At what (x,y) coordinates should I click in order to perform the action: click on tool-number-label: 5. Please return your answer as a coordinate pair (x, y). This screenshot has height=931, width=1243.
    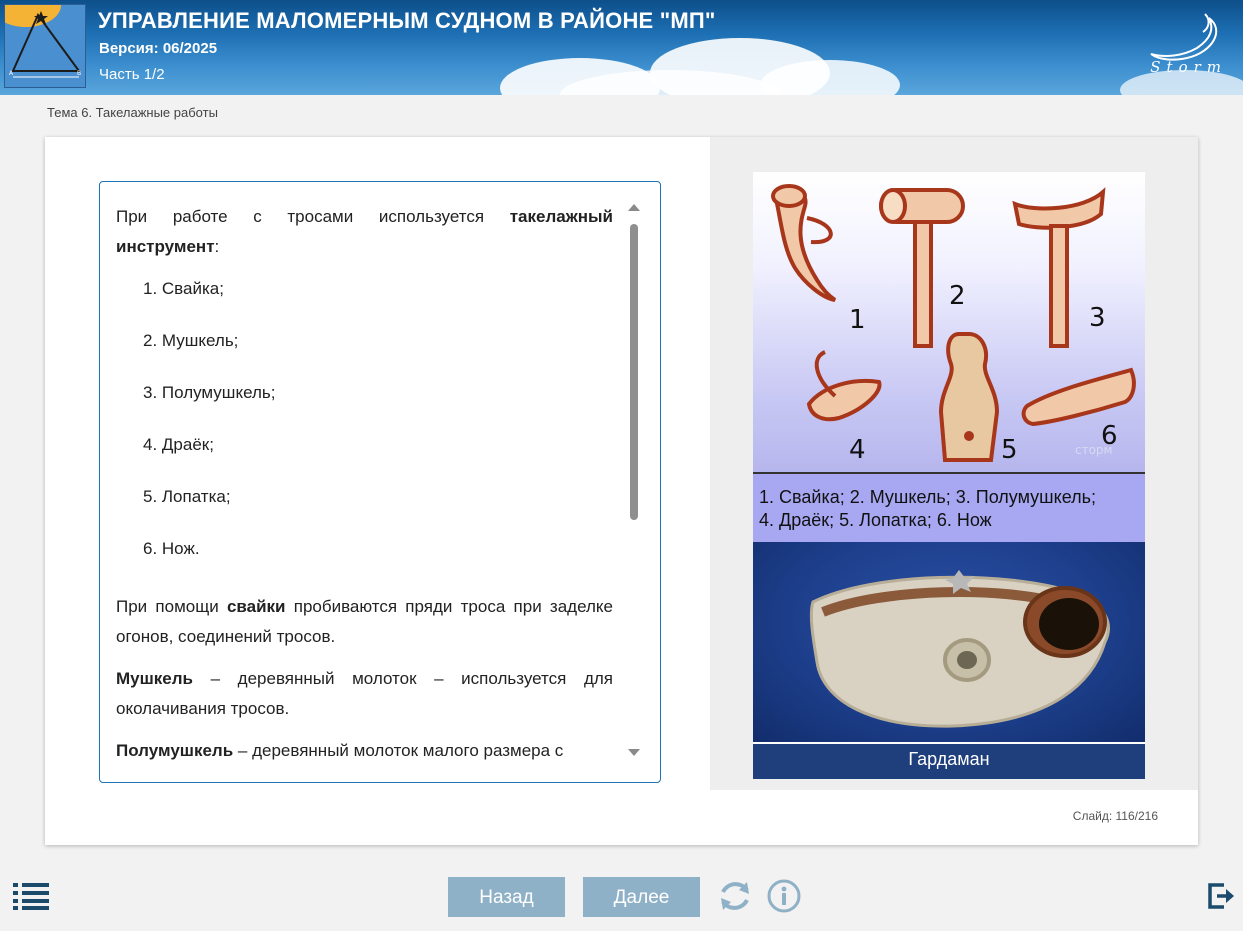
    Looking at the image, I should click on (1009, 450).